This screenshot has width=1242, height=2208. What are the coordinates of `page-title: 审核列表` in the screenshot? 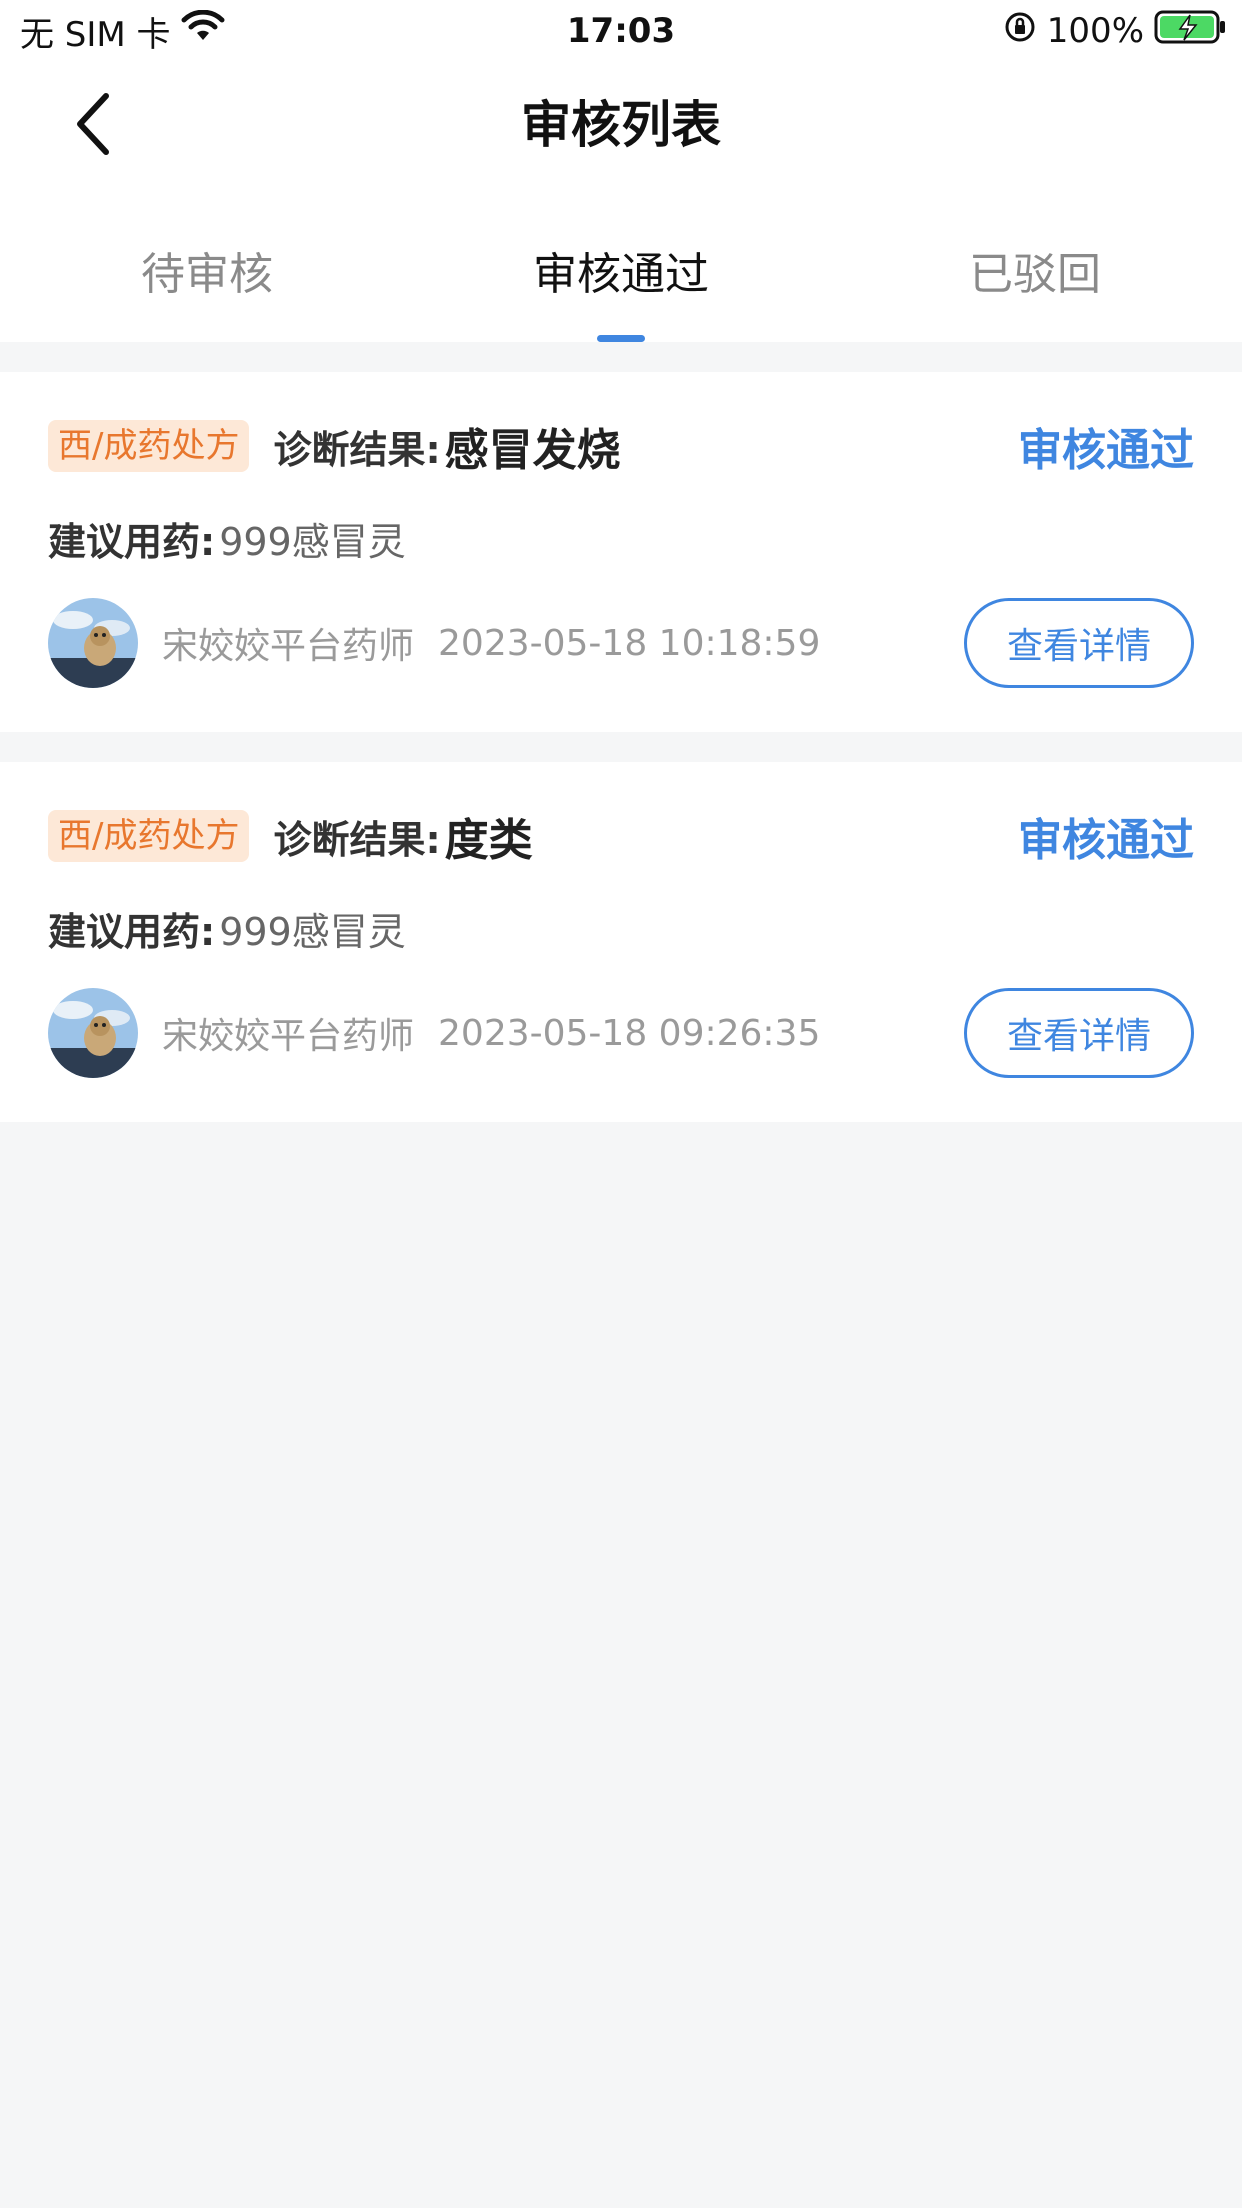 It's located at (621, 125).